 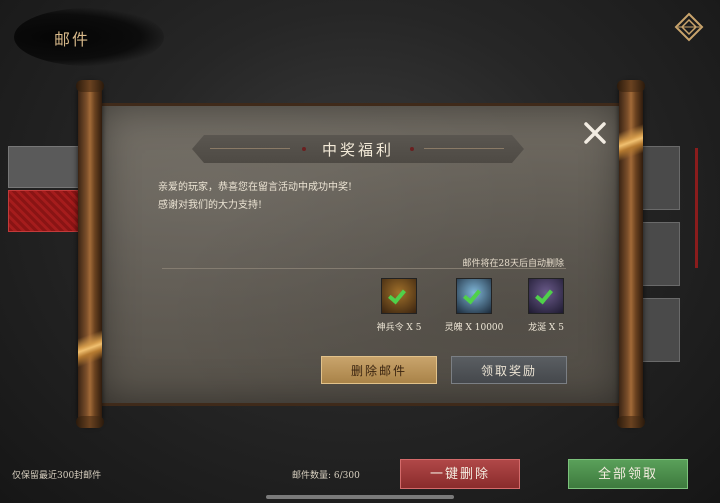 I want to click on reward-item: 神兵令 X 5, so click(x=399, y=305).